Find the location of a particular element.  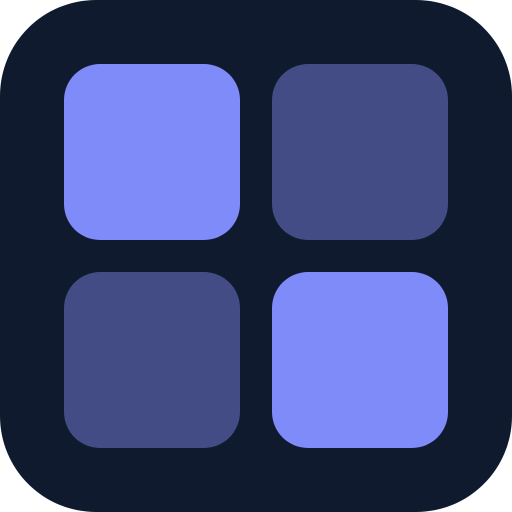

grid-tile-top-right is located at coordinates (360, 152).